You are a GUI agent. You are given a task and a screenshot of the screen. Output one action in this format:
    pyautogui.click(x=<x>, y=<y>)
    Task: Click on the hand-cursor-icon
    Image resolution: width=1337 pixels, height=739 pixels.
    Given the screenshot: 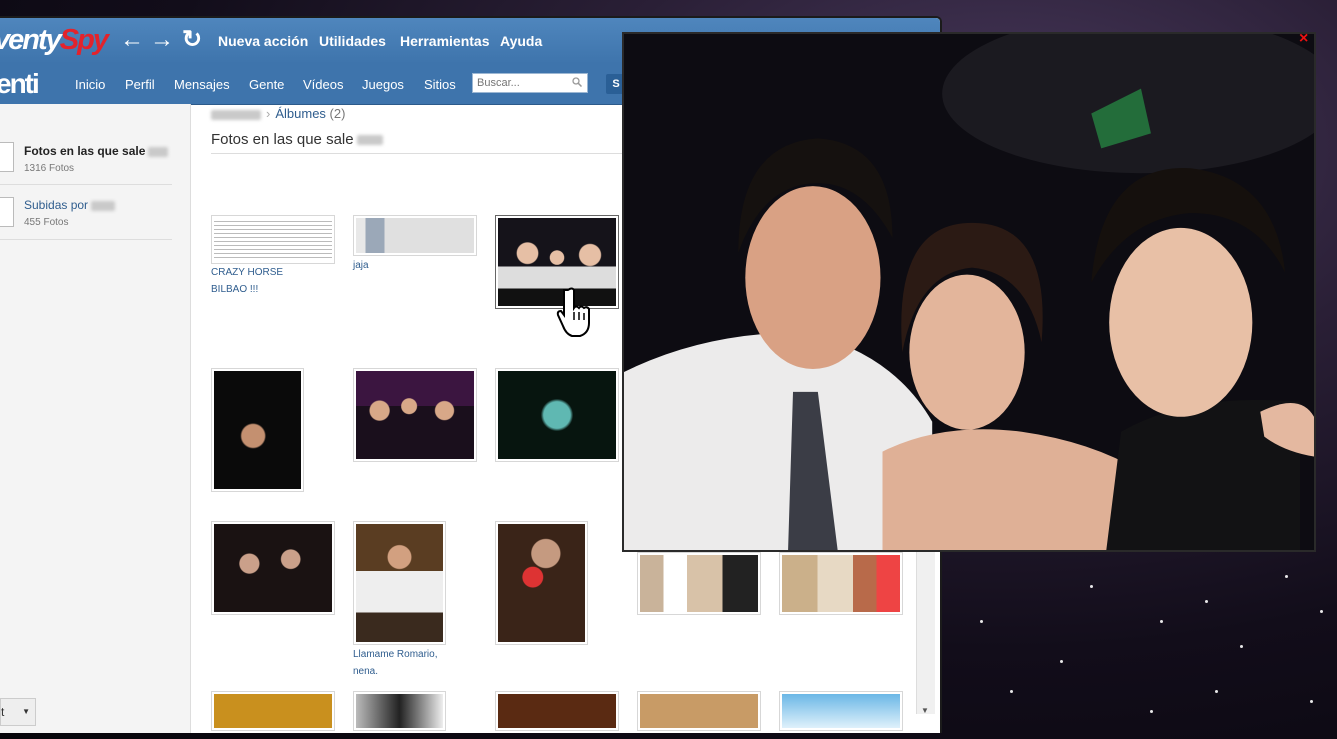 What is the action you would take?
    pyautogui.click(x=573, y=312)
    